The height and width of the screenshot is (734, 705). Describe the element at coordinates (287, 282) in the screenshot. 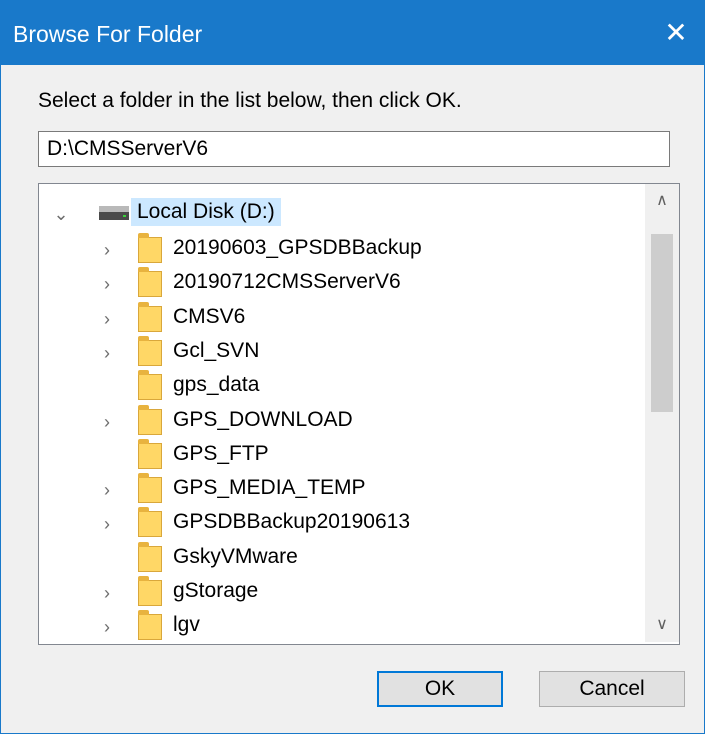

I see `tree-item-label: 20190712CMSServerV6` at that location.